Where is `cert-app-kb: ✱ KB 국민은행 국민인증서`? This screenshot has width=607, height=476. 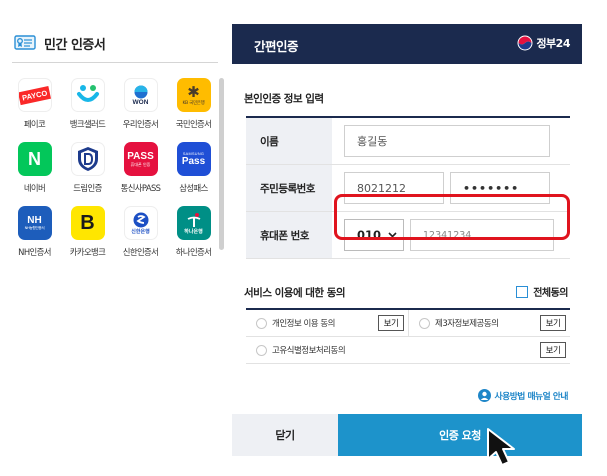
cert-app-kb: ✱ KB 국민은행 국민인증서 is located at coordinates (193, 104).